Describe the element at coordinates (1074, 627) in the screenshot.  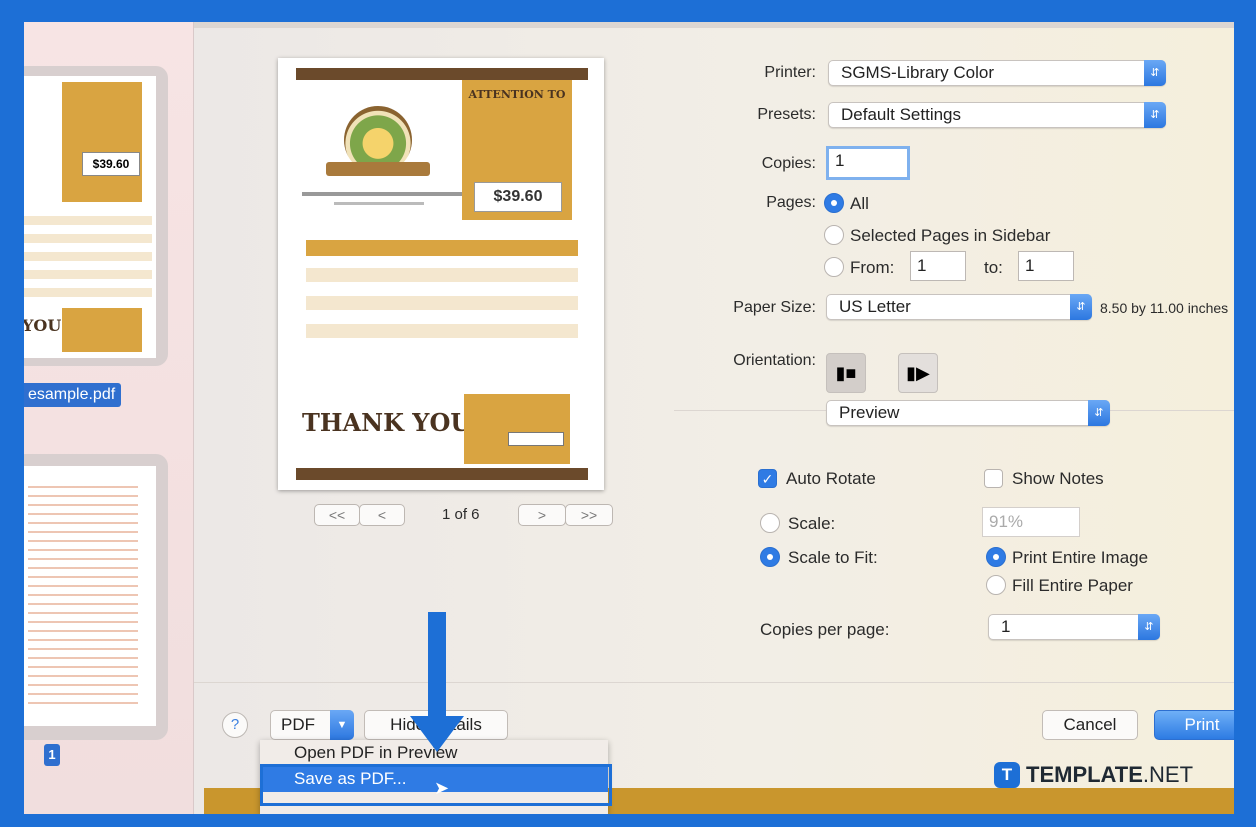
I see `copies-per-page-select: 1 ⇵` at that location.